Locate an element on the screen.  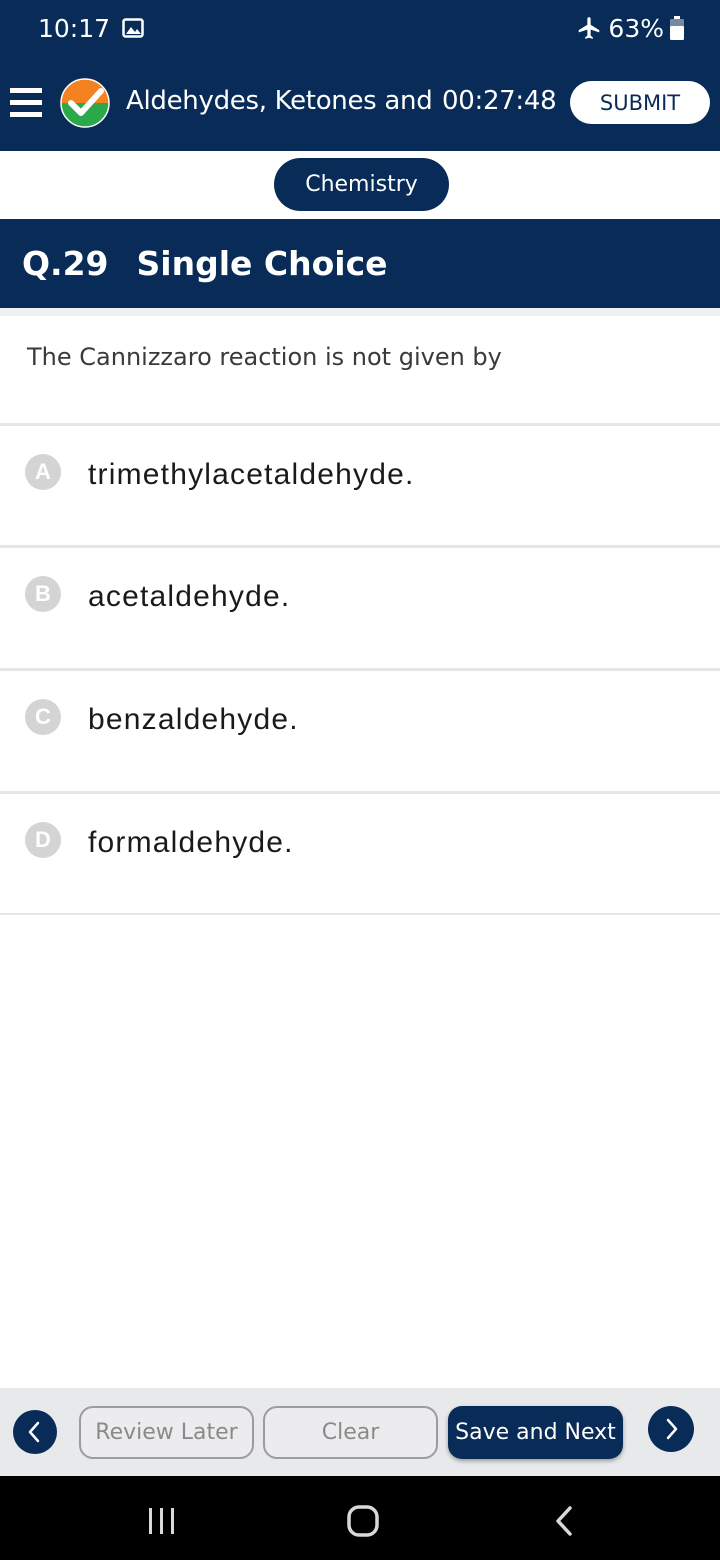
option-a: A trimethylacetaldehyde. is located at coordinates (360, 486).